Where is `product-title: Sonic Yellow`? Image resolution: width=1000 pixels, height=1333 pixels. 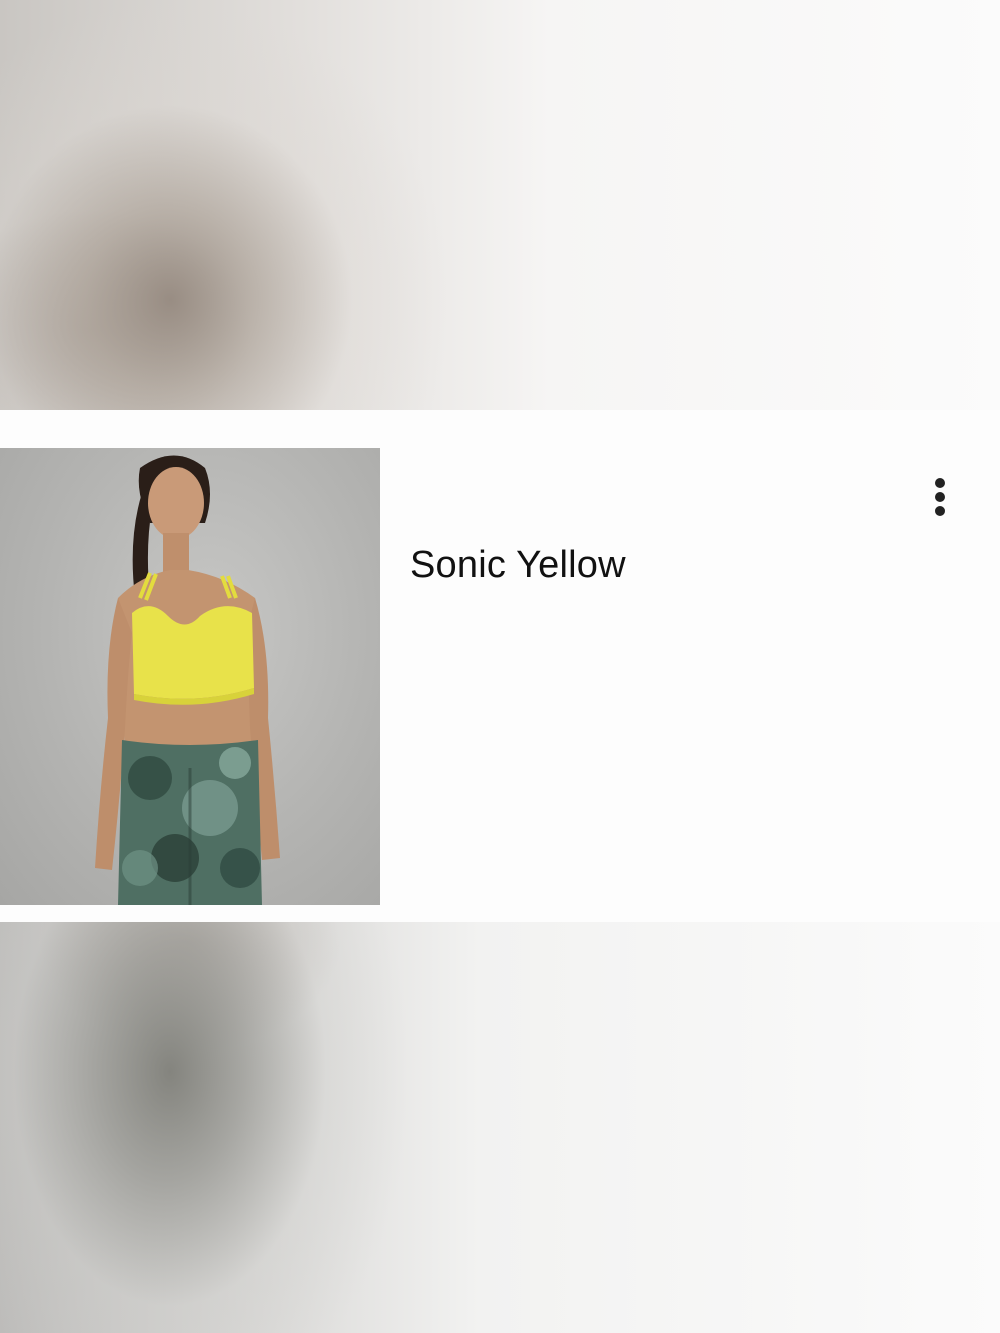 product-title: Sonic Yellow is located at coordinates (518, 565).